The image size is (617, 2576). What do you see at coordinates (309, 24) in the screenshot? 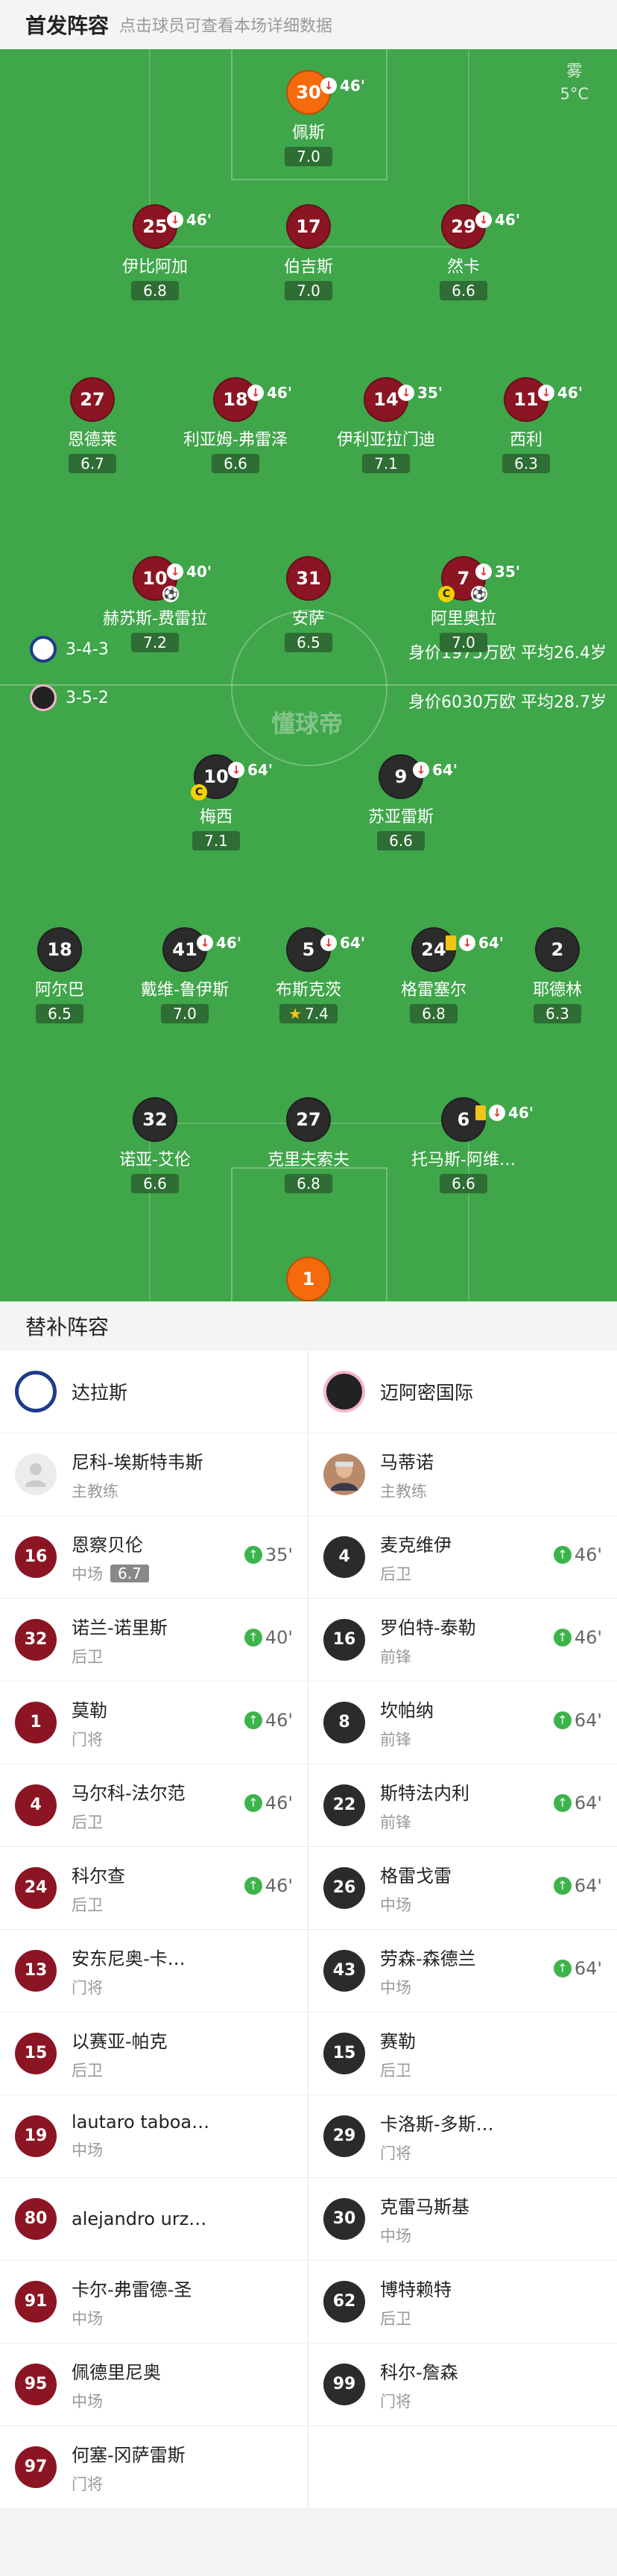
I see `lineup-header: 首发阵容 点击球员可查看本场详细数据` at bounding box center [309, 24].